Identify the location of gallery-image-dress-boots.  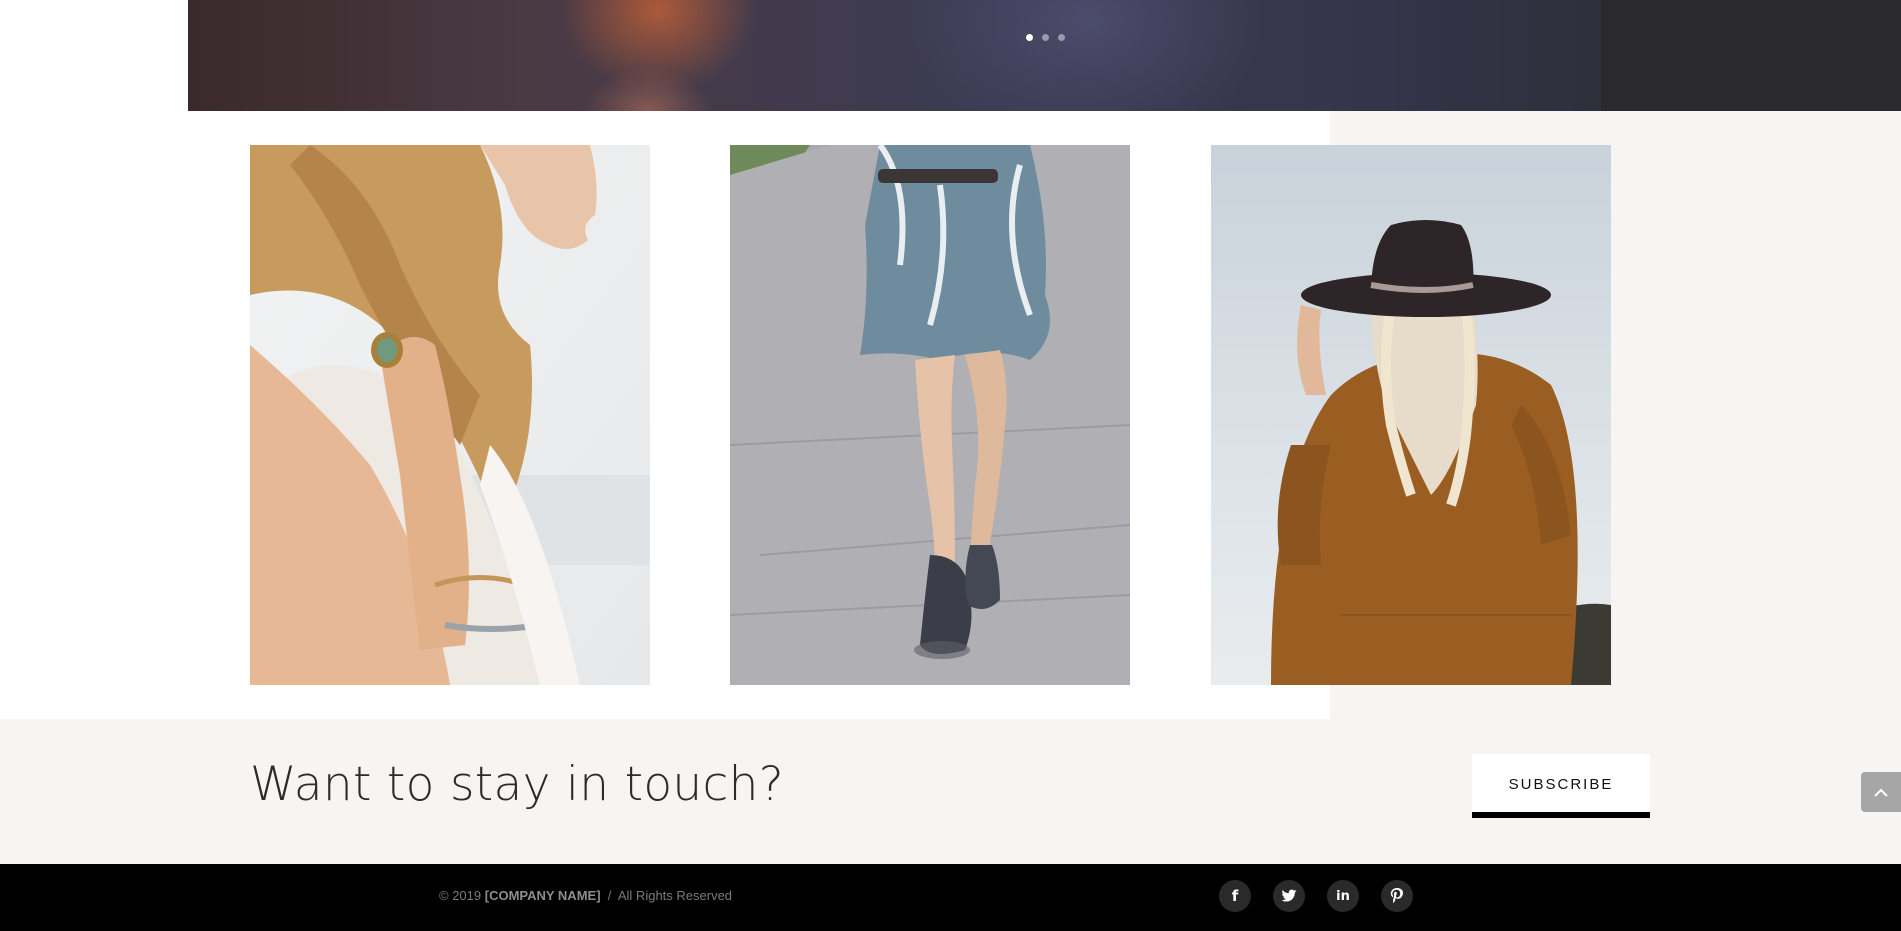
(930, 415).